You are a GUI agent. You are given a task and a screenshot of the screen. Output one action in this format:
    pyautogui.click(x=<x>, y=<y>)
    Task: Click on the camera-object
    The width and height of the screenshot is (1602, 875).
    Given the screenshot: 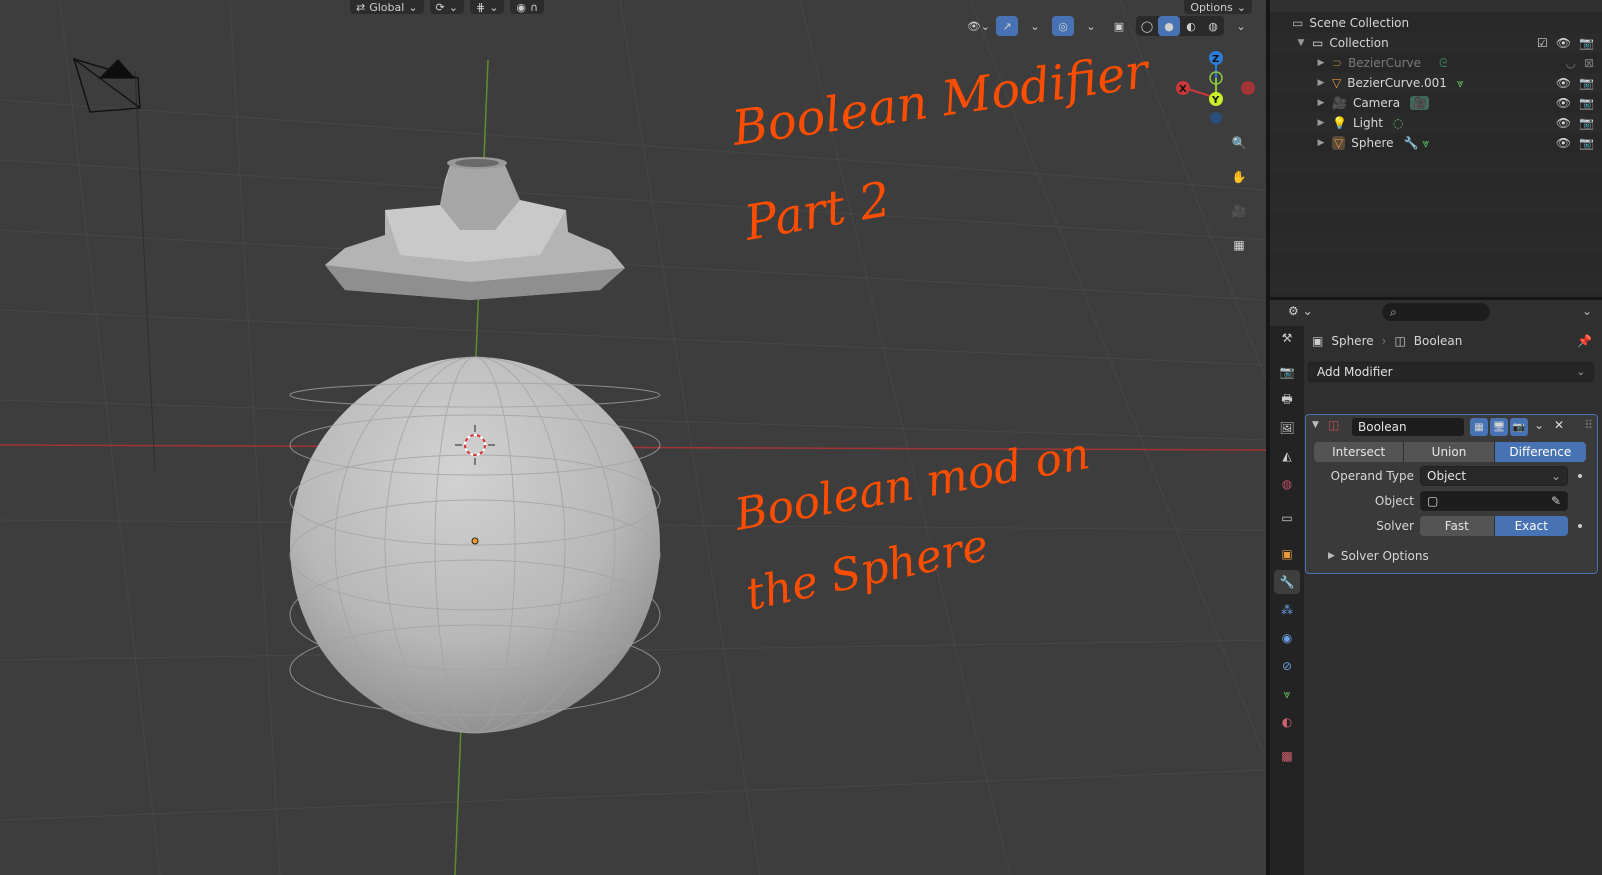 What is the action you would take?
    pyautogui.click(x=107, y=85)
    